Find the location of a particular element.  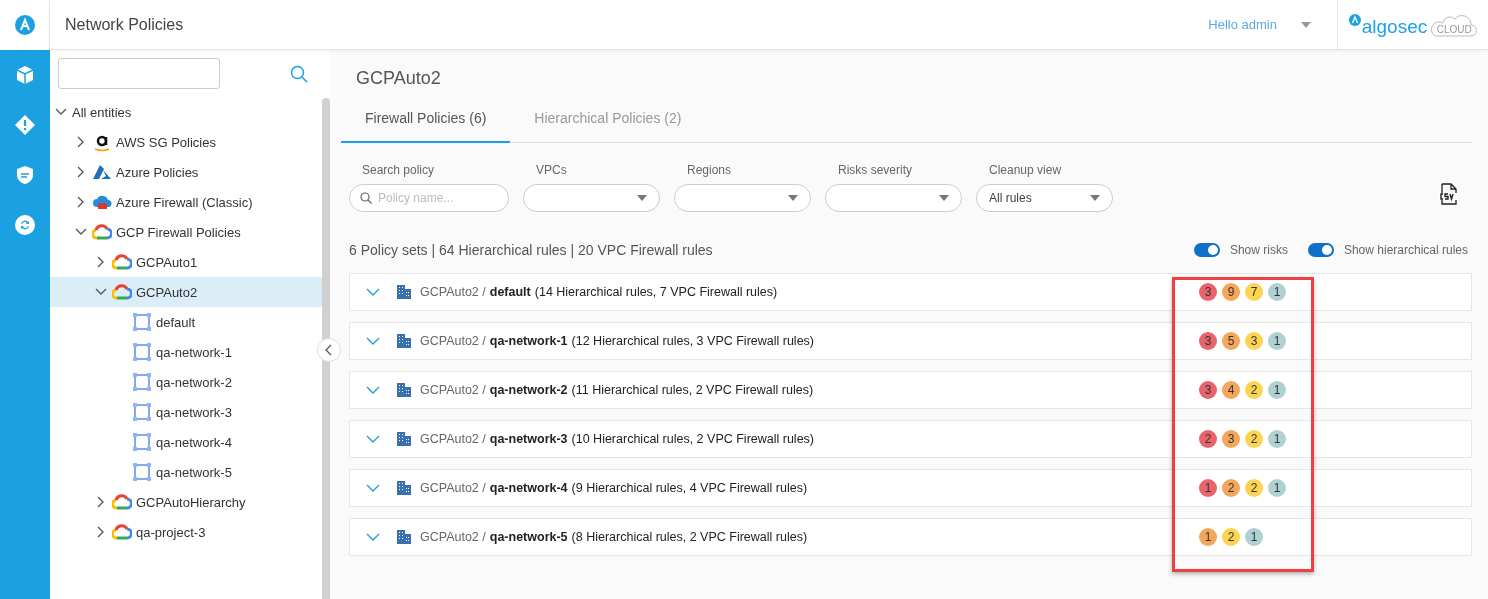

rule-counts: (9 Hierarchical rules, 4 VPC Firewall rules) is located at coordinates (690, 488).